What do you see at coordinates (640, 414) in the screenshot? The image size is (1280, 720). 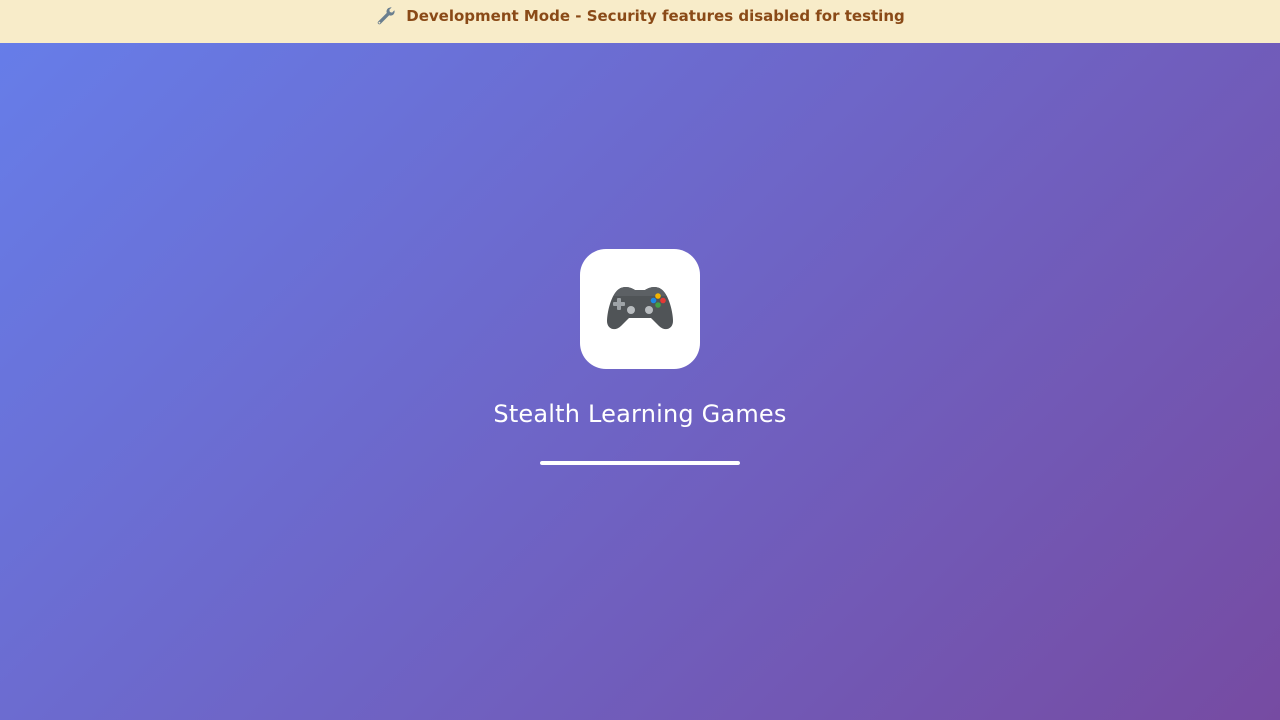 I see `app-title: Stealth Learning Games` at bounding box center [640, 414].